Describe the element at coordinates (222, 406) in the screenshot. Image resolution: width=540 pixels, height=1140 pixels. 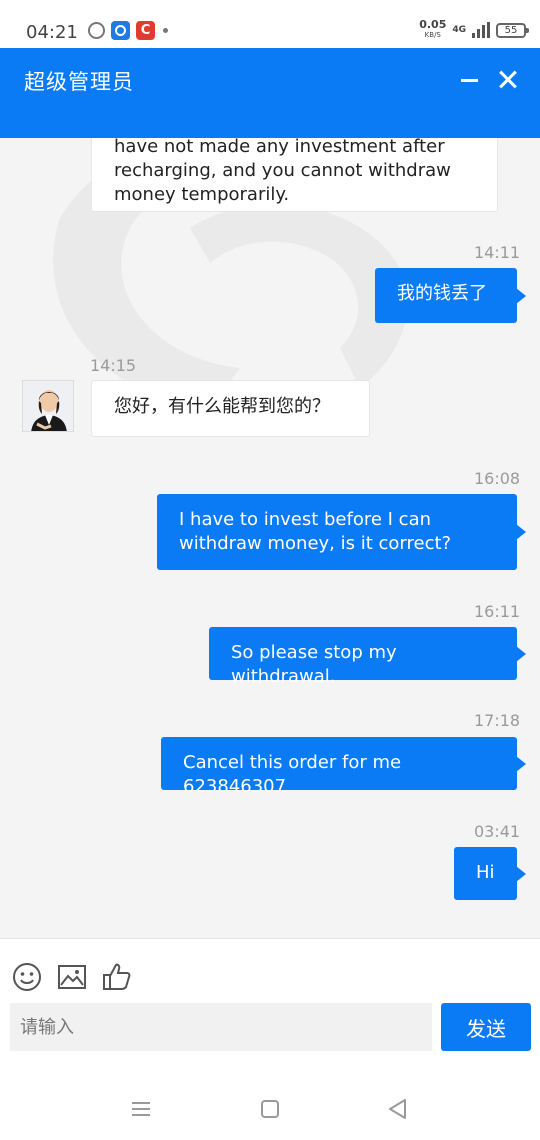
I see `message-text: 您好，有什么能帮到您的？` at that location.